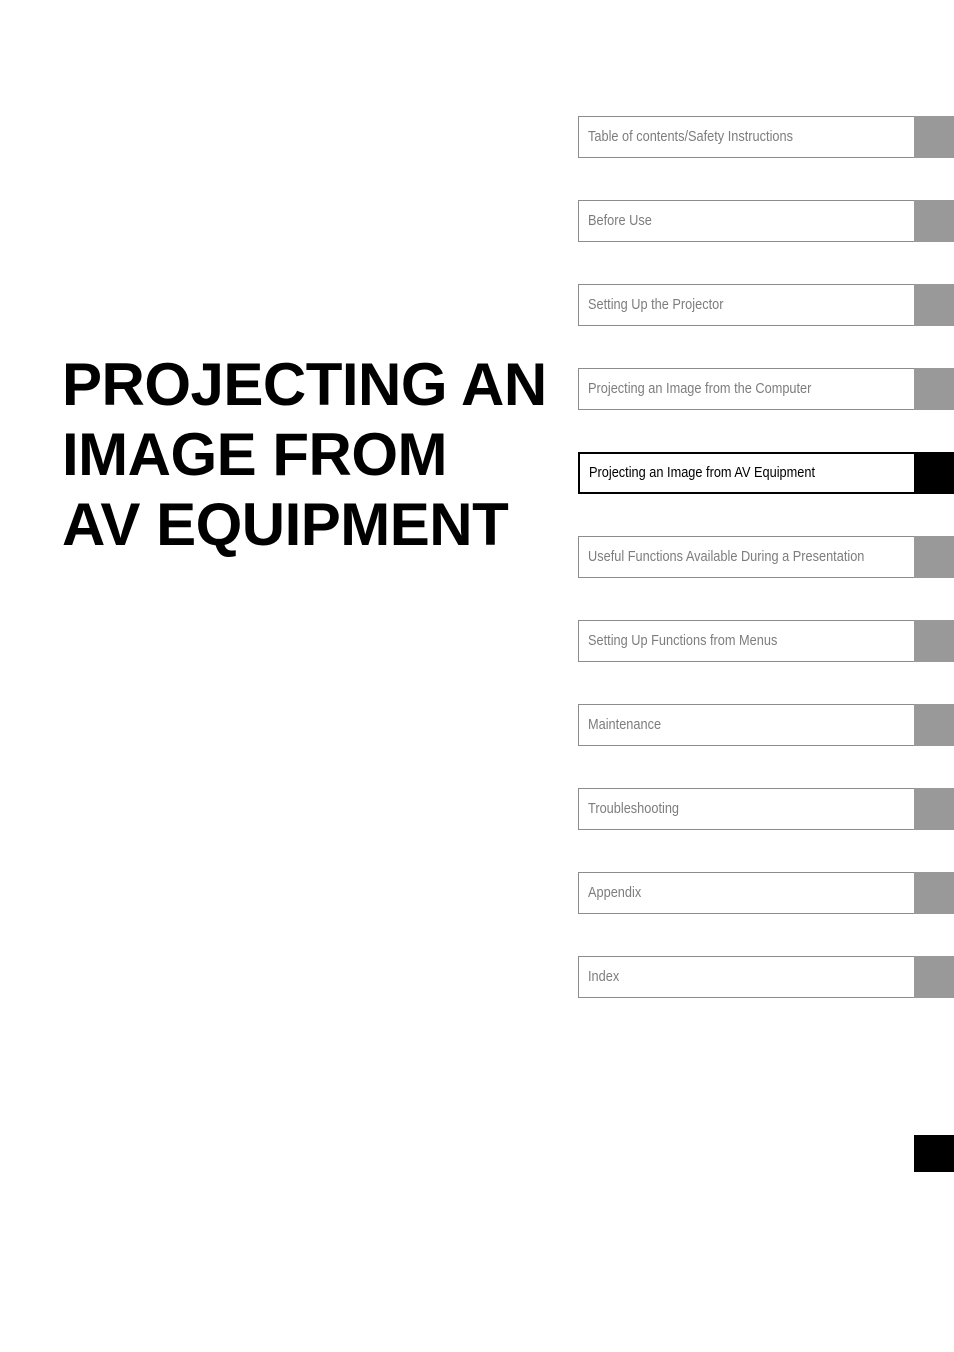 This screenshot has width=954, height=1352. Describe the element at coordinates (690, 136) in the screenshot. I see `chapter-tab-label: Table of contents/Safety Instructions` at that location.